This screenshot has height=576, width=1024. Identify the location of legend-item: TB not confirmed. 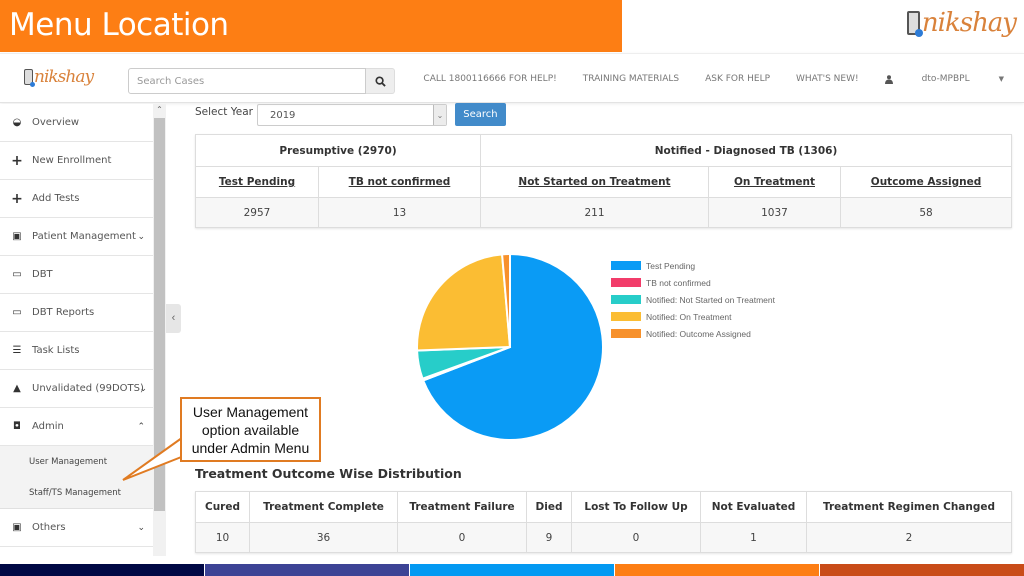
(693, 282).